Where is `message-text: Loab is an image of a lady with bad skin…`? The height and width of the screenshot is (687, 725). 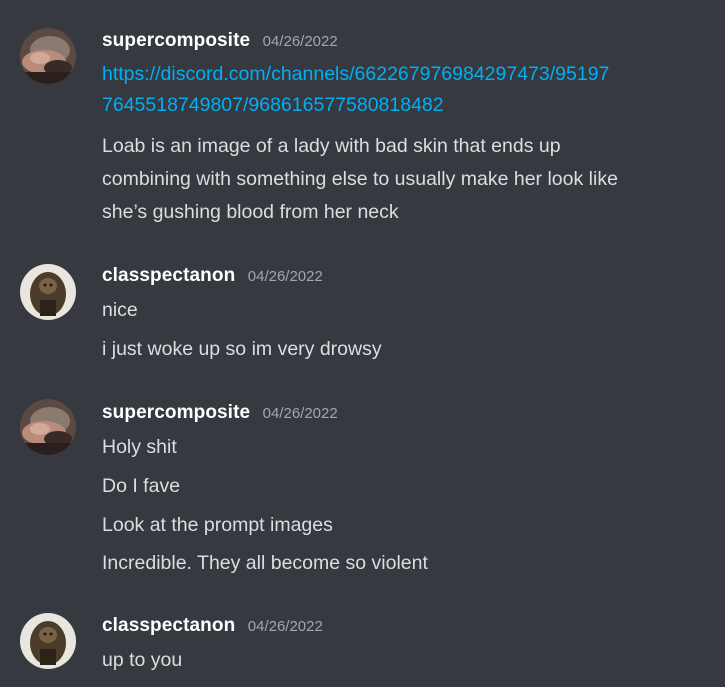
message-text: Loab is an image of a lady with bad skin… is located at coordinates (331, 146).